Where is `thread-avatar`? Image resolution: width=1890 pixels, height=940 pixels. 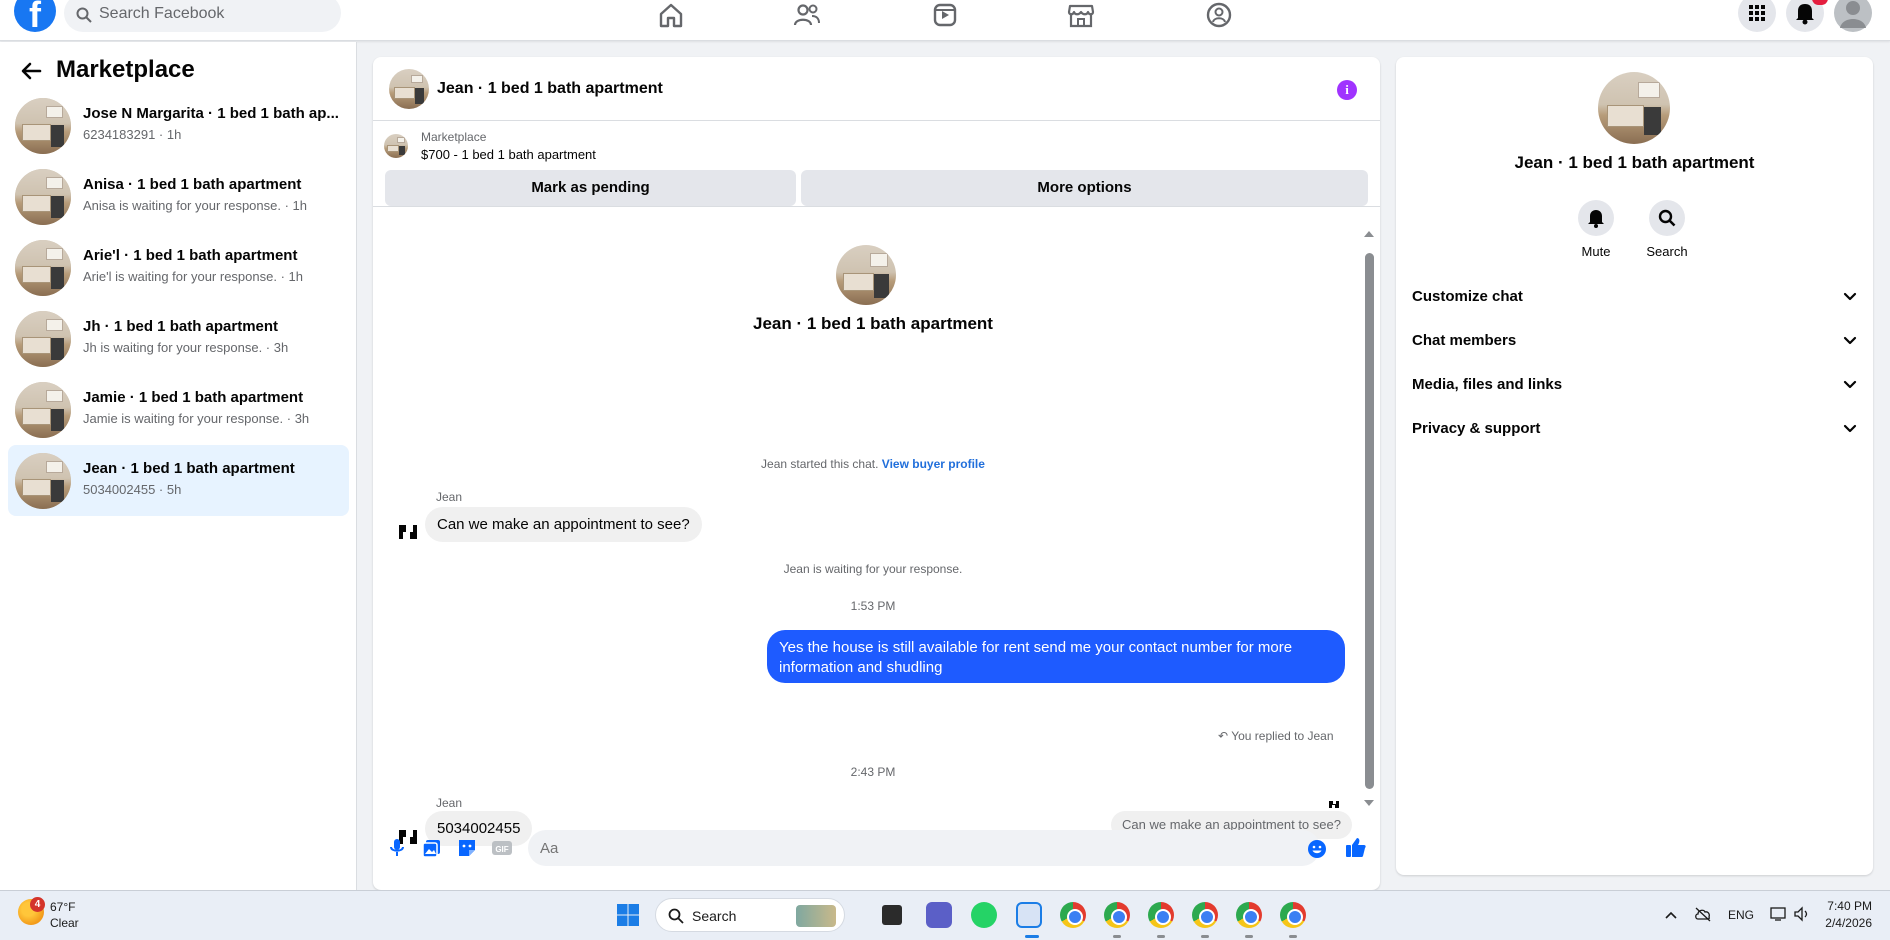
thread-avatar is located at coordinates (866, 275).